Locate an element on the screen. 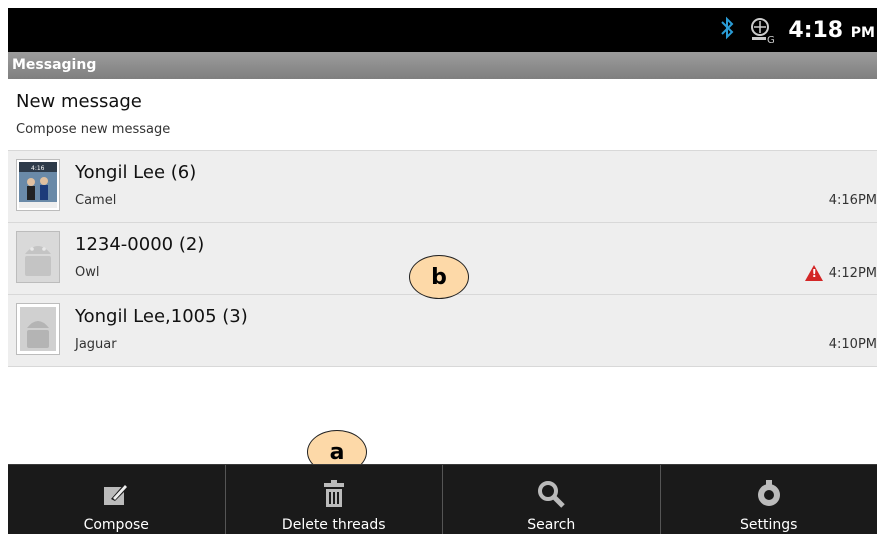  settings-label: Settings is located at coordinates (768, 525).